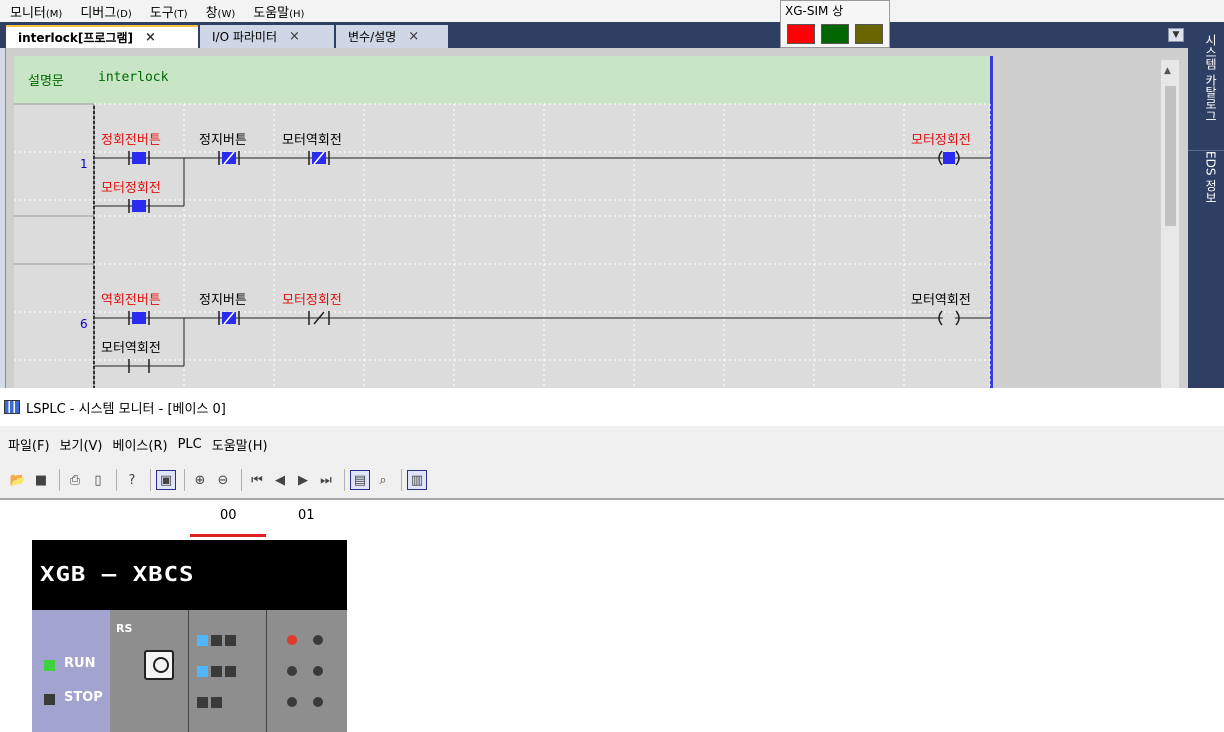 This screenshot has height=732, width=1224. What do you see at coordinates (1206, 84) in the screenshot?
I see `tab-system-catalog: 시스템 카탈로그` at bounding box center [1206, 84].